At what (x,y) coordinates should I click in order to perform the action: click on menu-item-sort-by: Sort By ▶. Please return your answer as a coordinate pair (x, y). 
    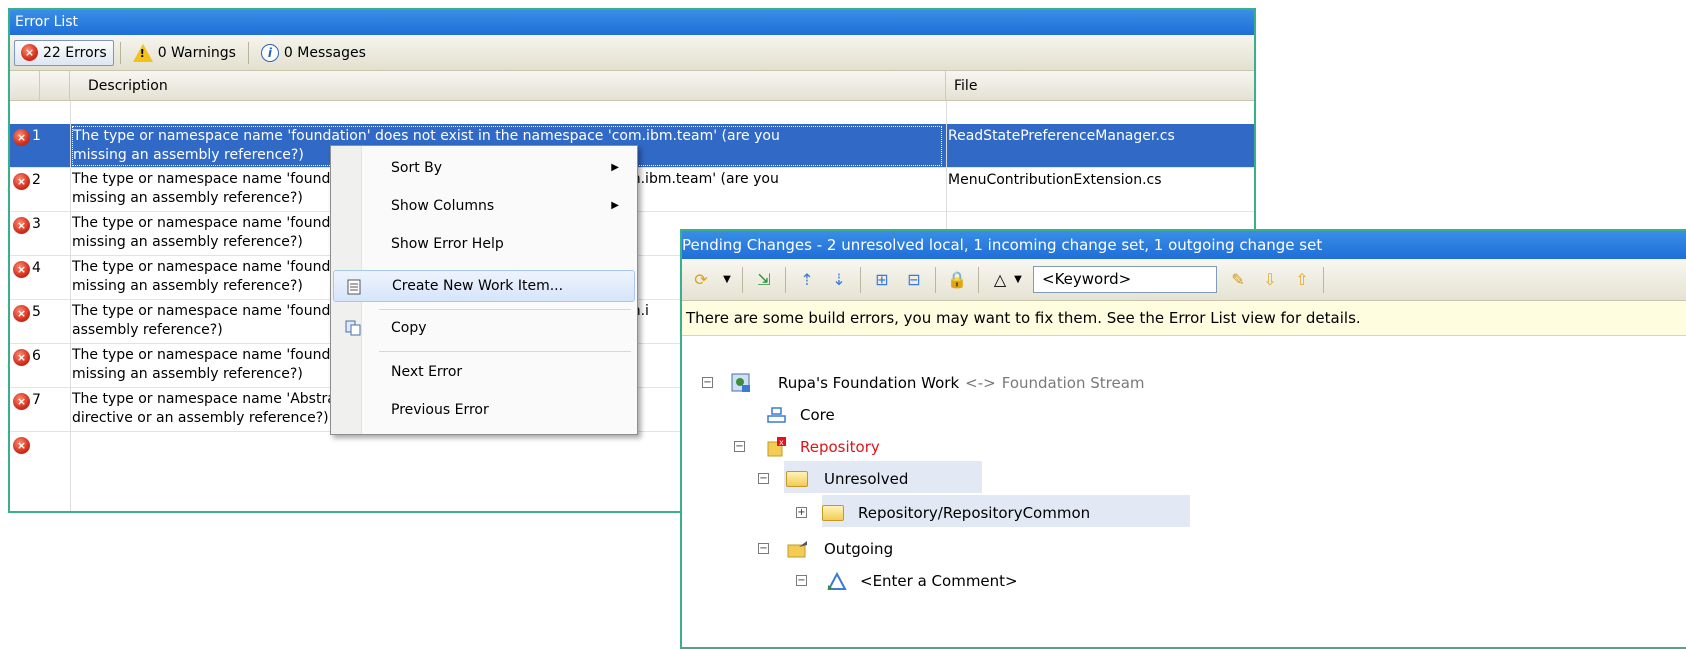
    Looking at the image, I should click on (484, 168).